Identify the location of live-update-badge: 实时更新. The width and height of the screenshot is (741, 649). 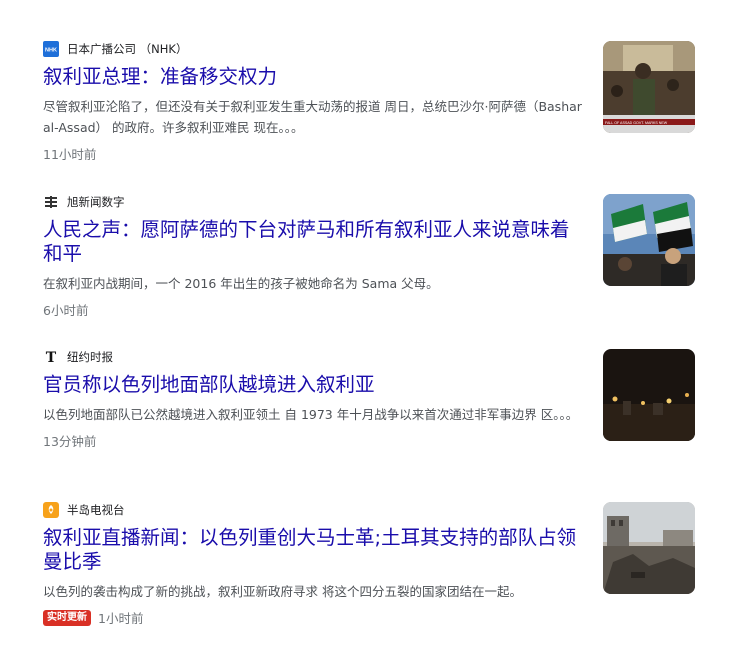
(67, 617).